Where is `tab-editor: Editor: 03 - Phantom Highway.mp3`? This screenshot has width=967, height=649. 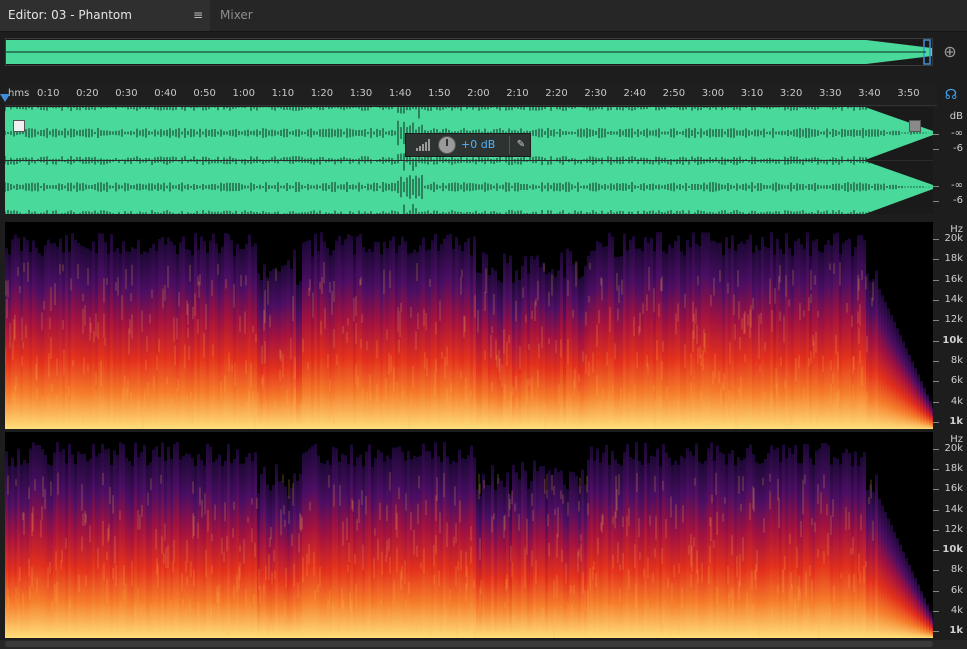
tab-editor: Editor: 03 - Phantom Highway.mp3 is located at coordinates (105, 26).